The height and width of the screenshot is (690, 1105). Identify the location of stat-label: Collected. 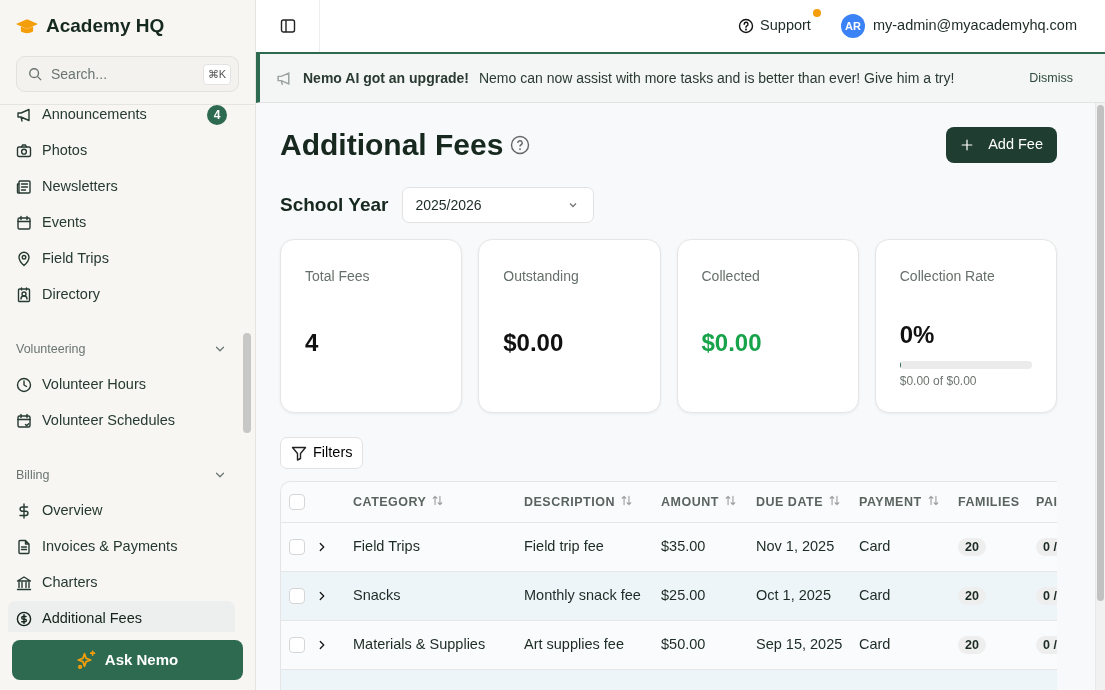
(731, 276).